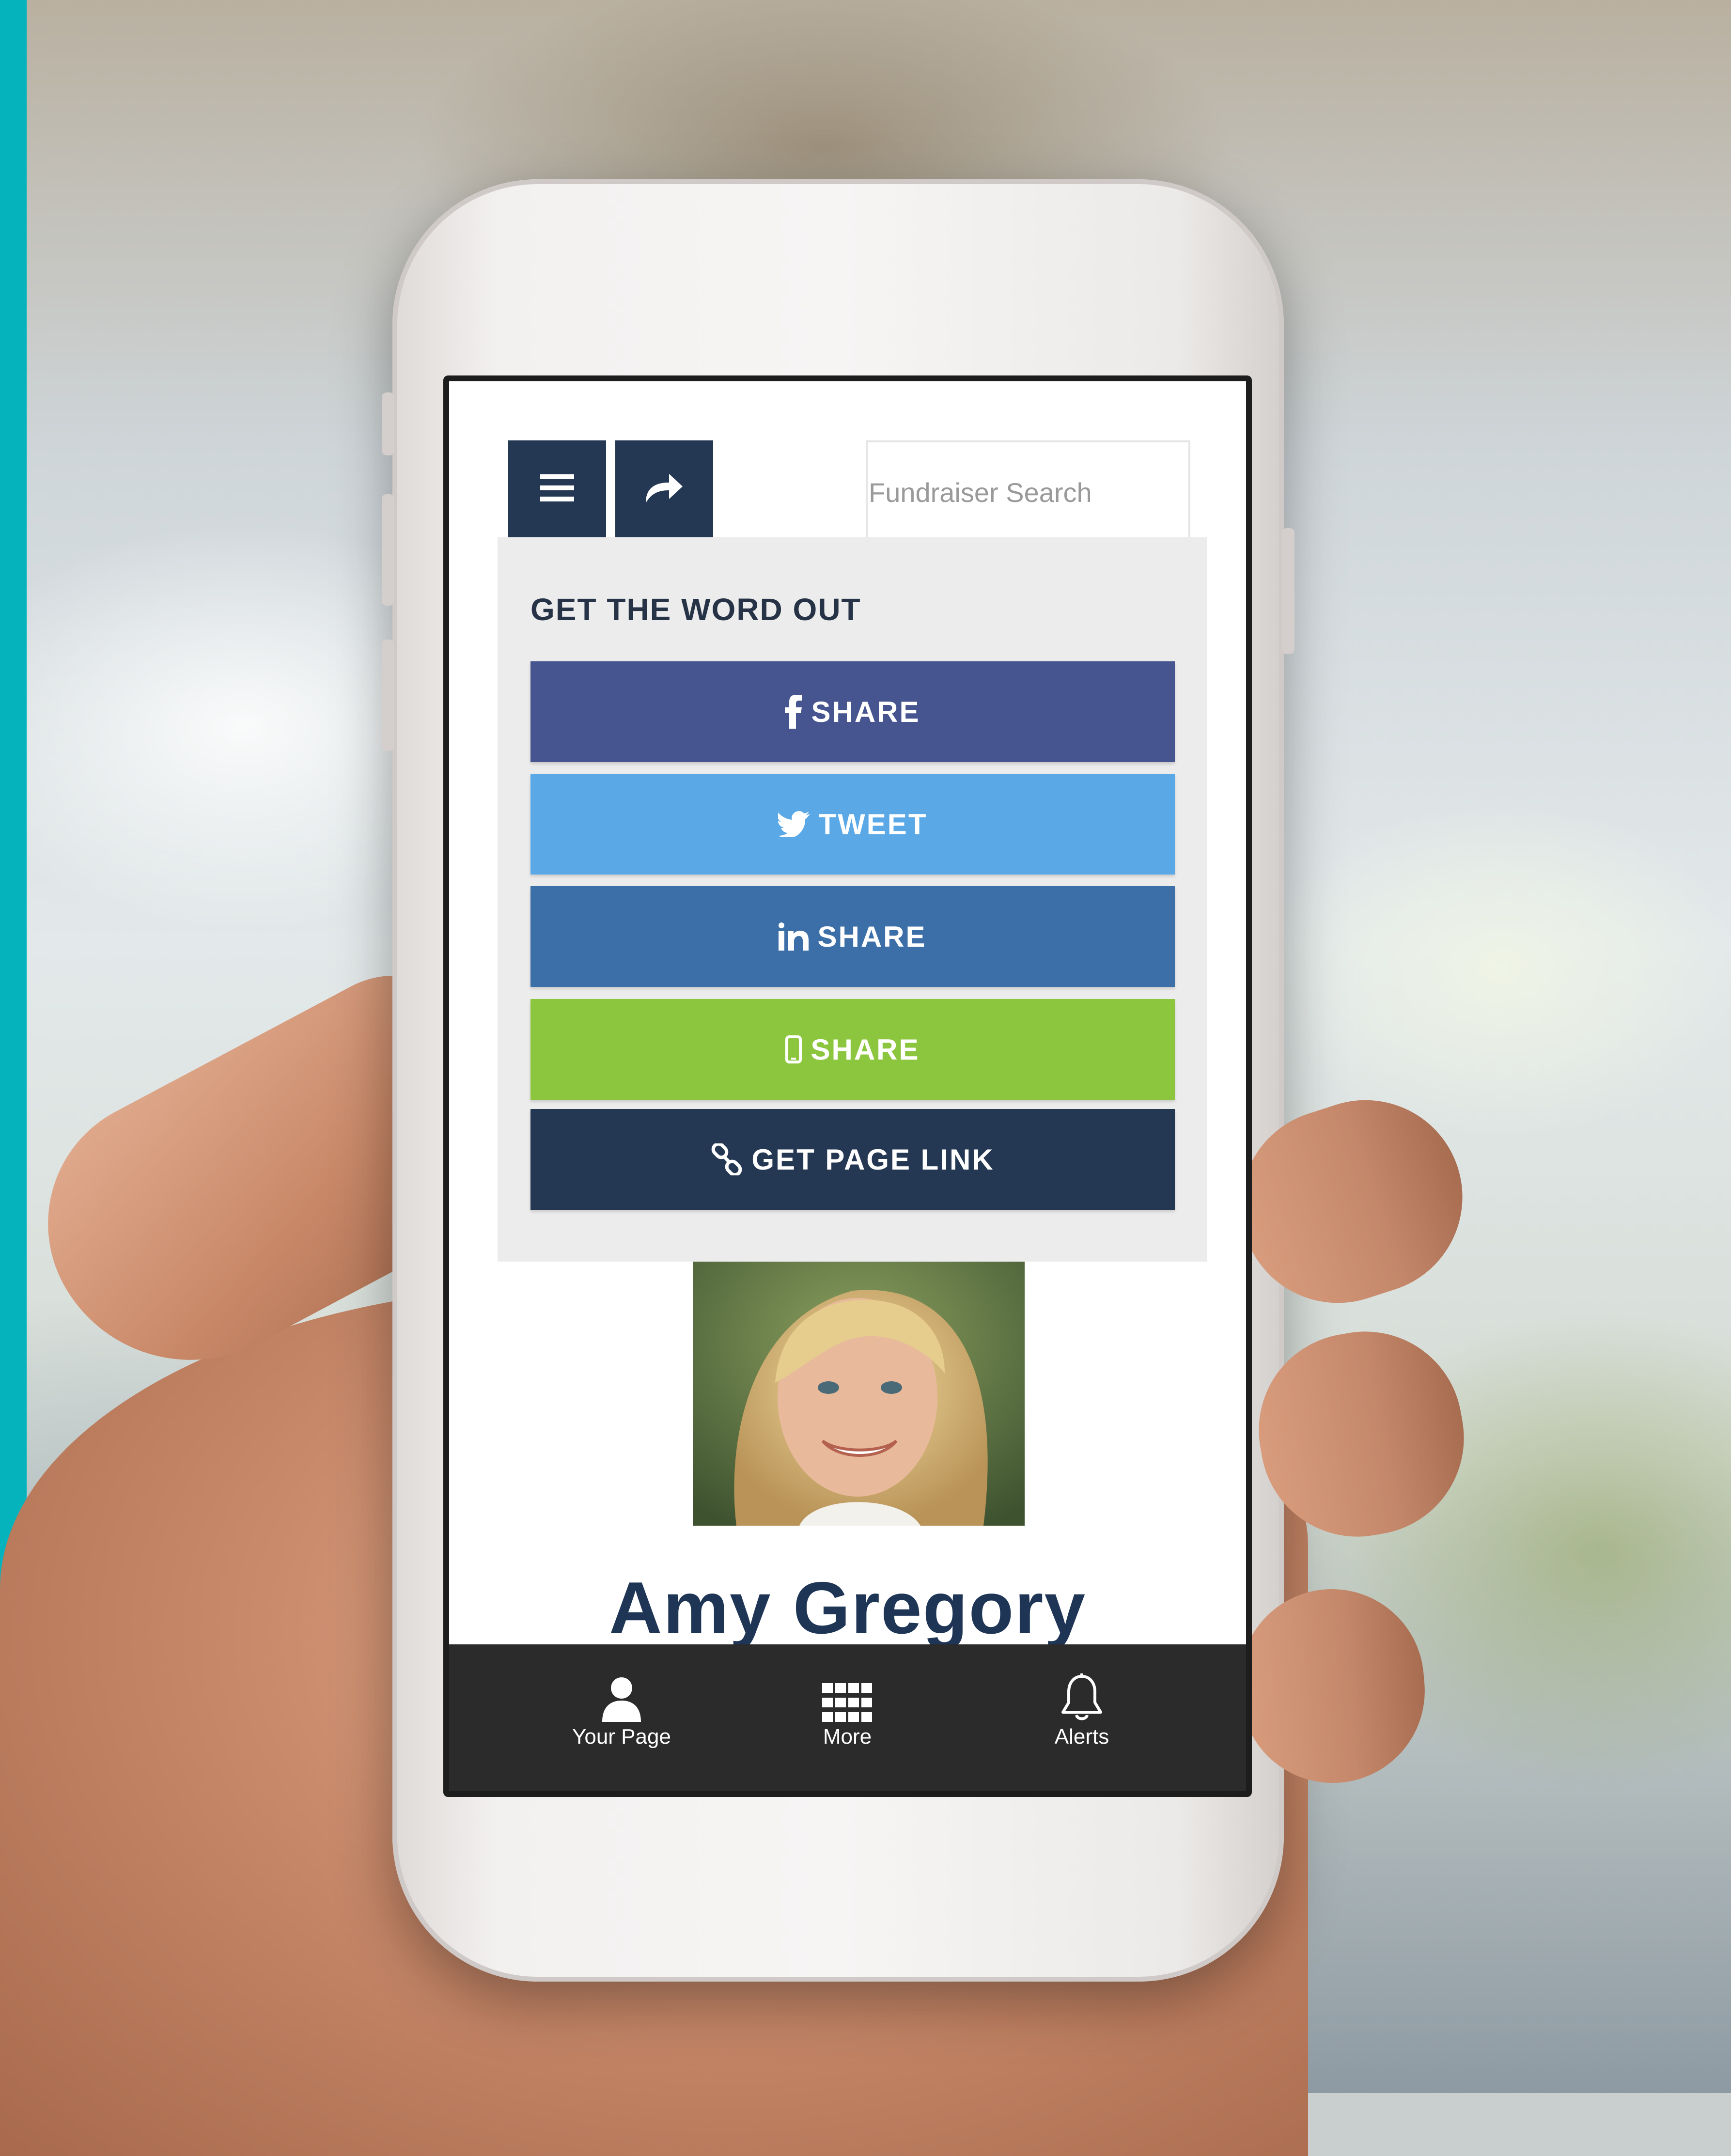  I want to click on facebook-share-button: SHARE, so click(852, 711).